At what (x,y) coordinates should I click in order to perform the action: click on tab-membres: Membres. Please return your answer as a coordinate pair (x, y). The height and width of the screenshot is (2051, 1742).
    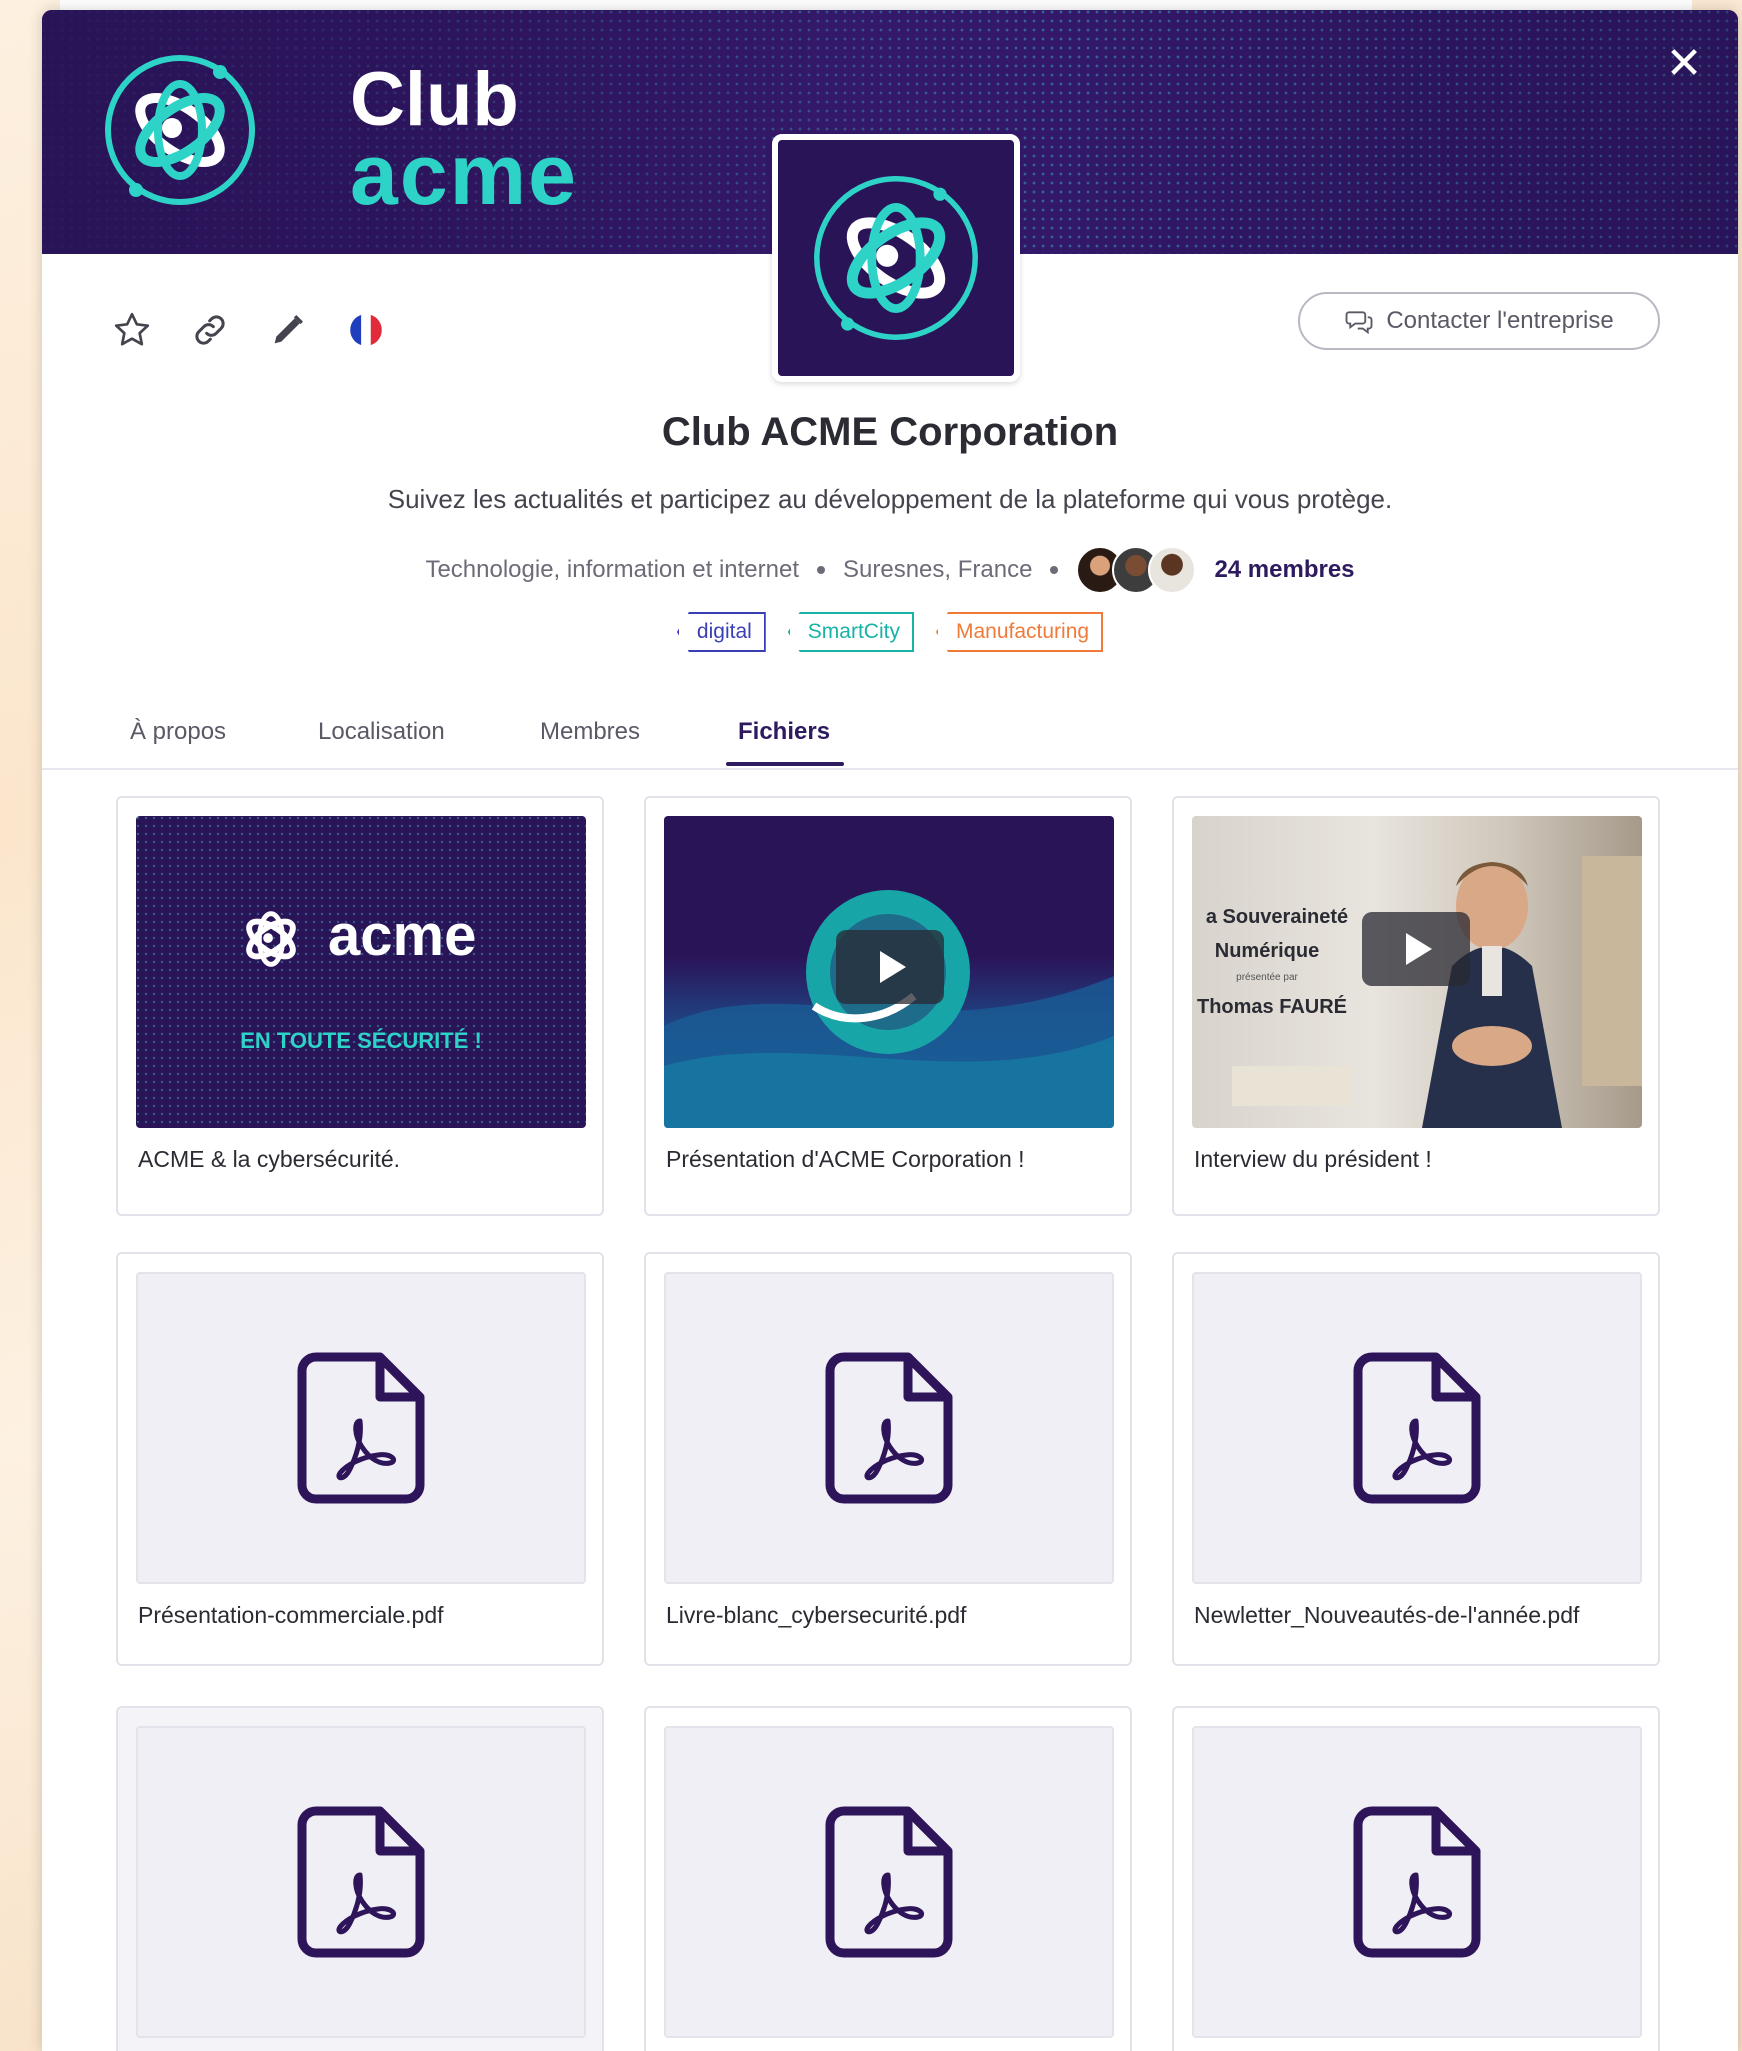
    Looking at the image, I should click on (590, 732).